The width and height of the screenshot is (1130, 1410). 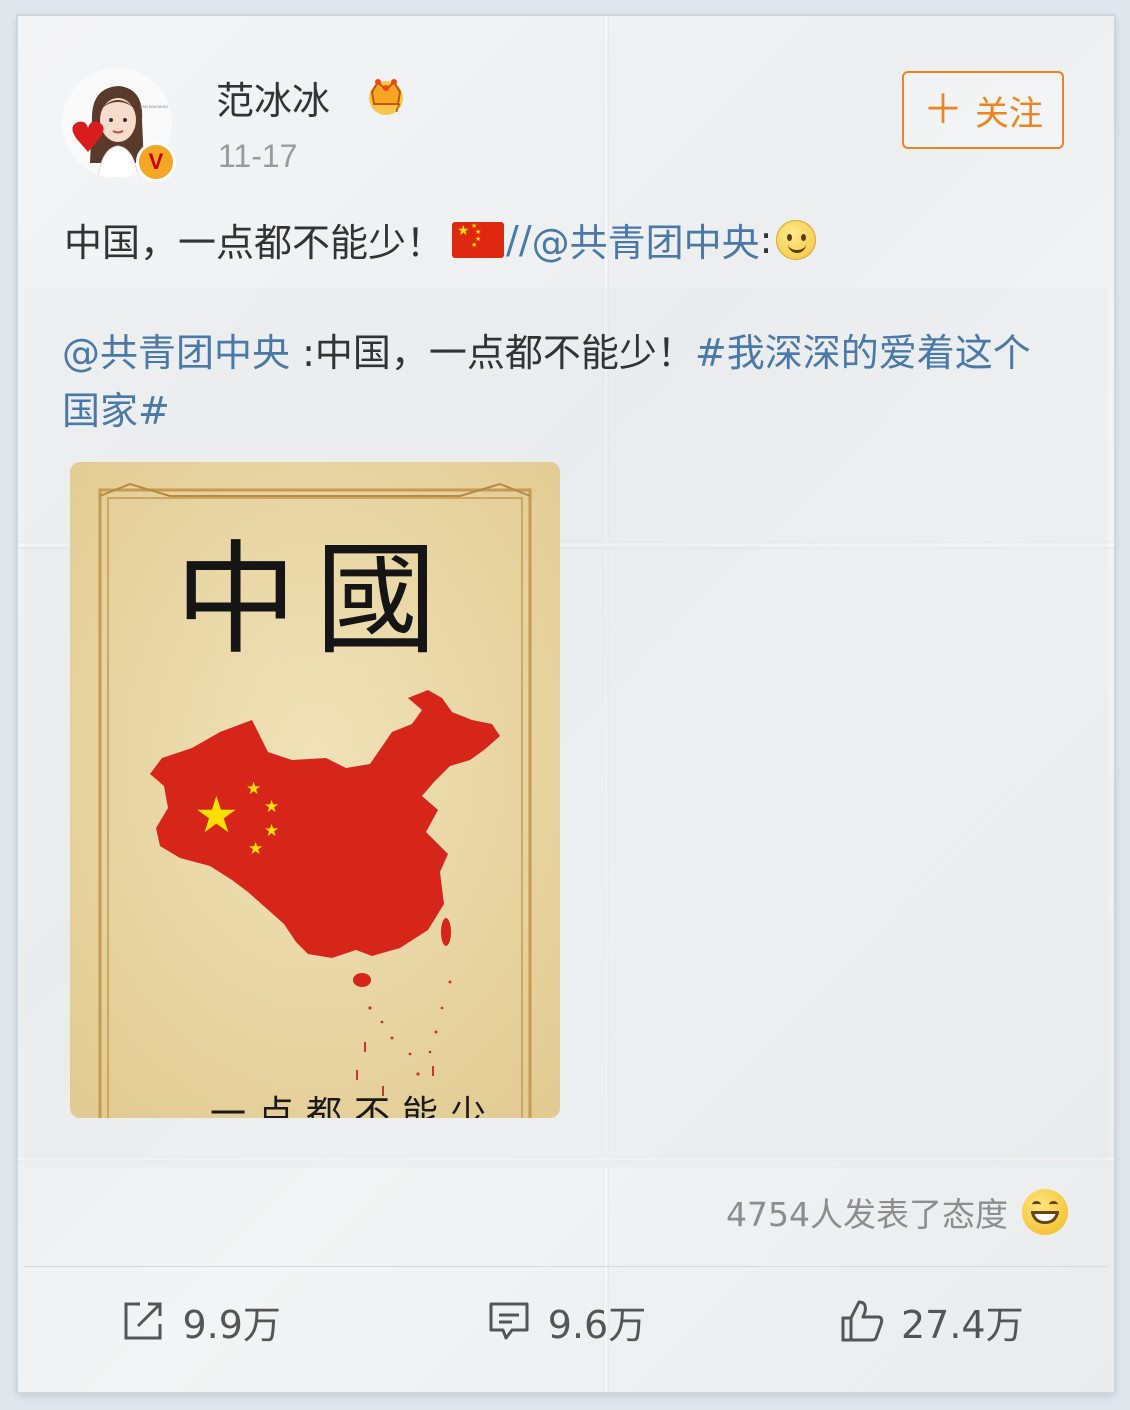 What do you see at coordinates (962, 1324) in the screenshot?
I see `like-count: 27.4万` at bounding box center [962, 1324].